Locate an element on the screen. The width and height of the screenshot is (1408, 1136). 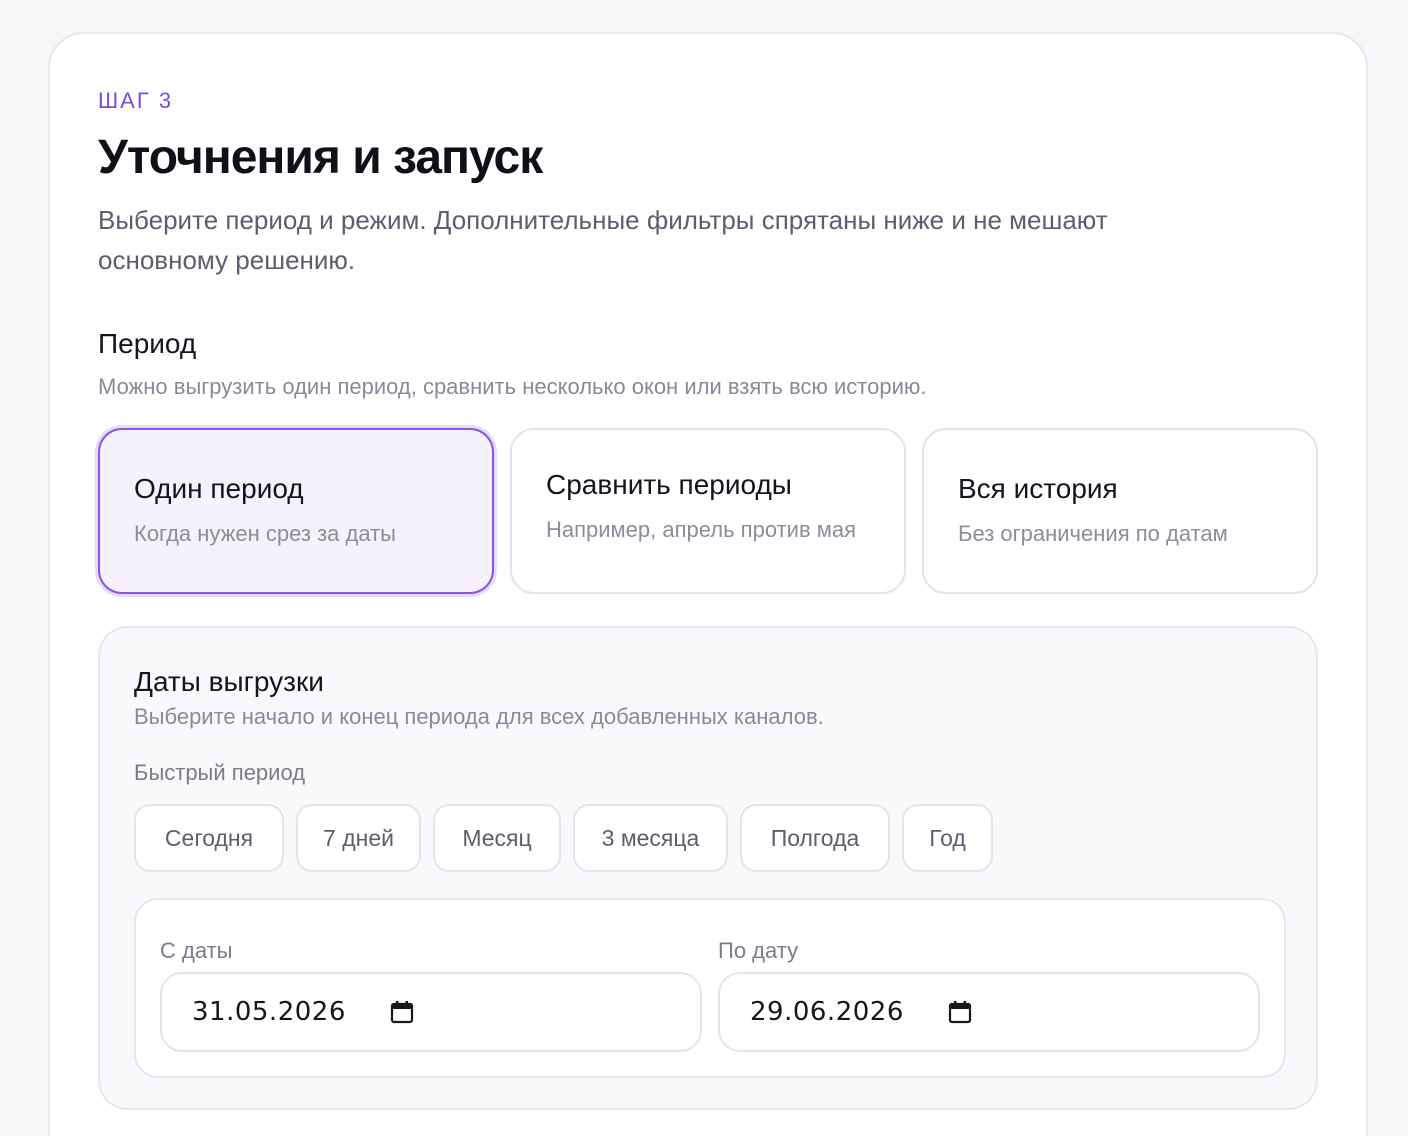
from-date-input: 31.05.2026 is located at coordinates (431, 1012).